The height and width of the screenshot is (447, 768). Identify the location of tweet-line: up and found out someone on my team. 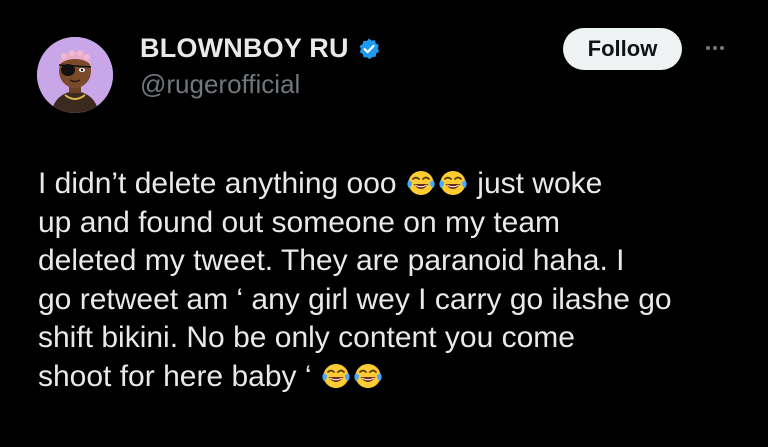
(299, 222).